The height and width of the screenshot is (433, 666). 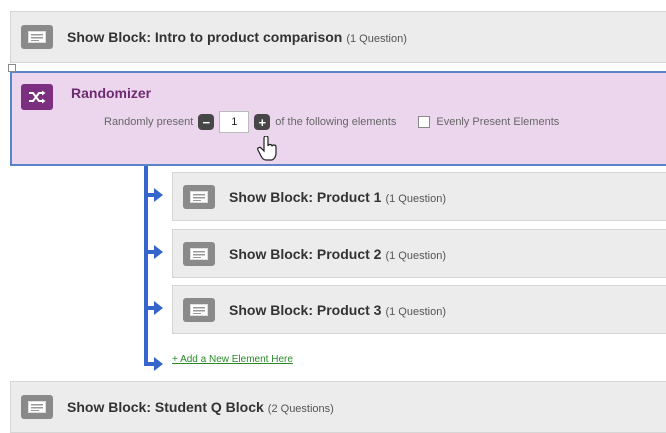 What do you see at coordinates (37, 97) in the screenshot?
I see `shuffle-icon` at bounding box center [37, 97].